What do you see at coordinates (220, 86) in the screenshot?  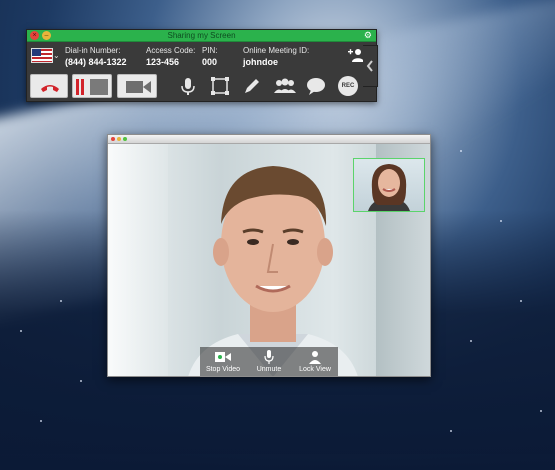 I see `screen-select-icon` at bounding box center [220, 86].